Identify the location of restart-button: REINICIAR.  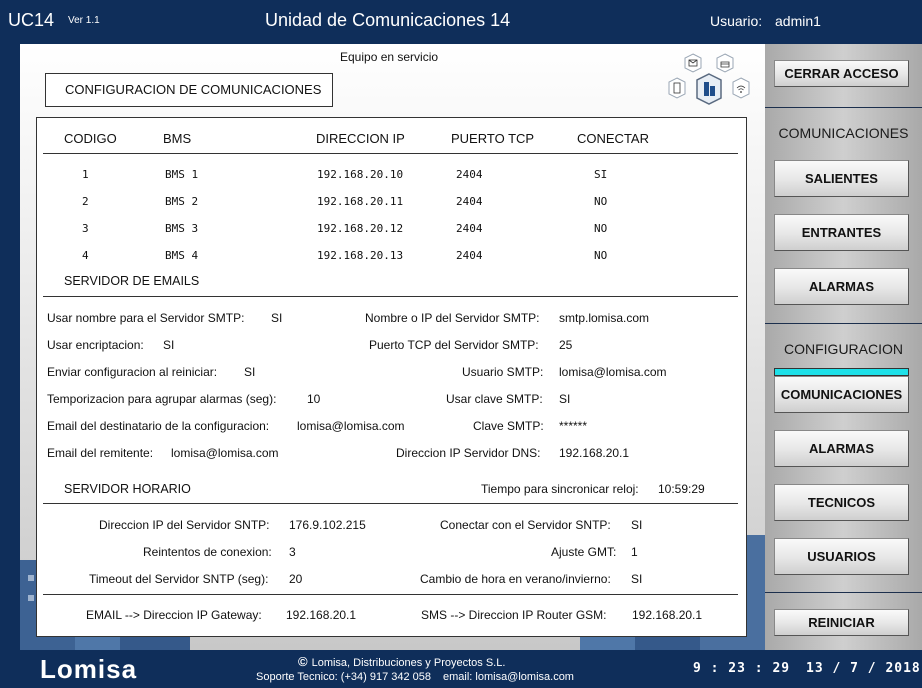
(841, 622).